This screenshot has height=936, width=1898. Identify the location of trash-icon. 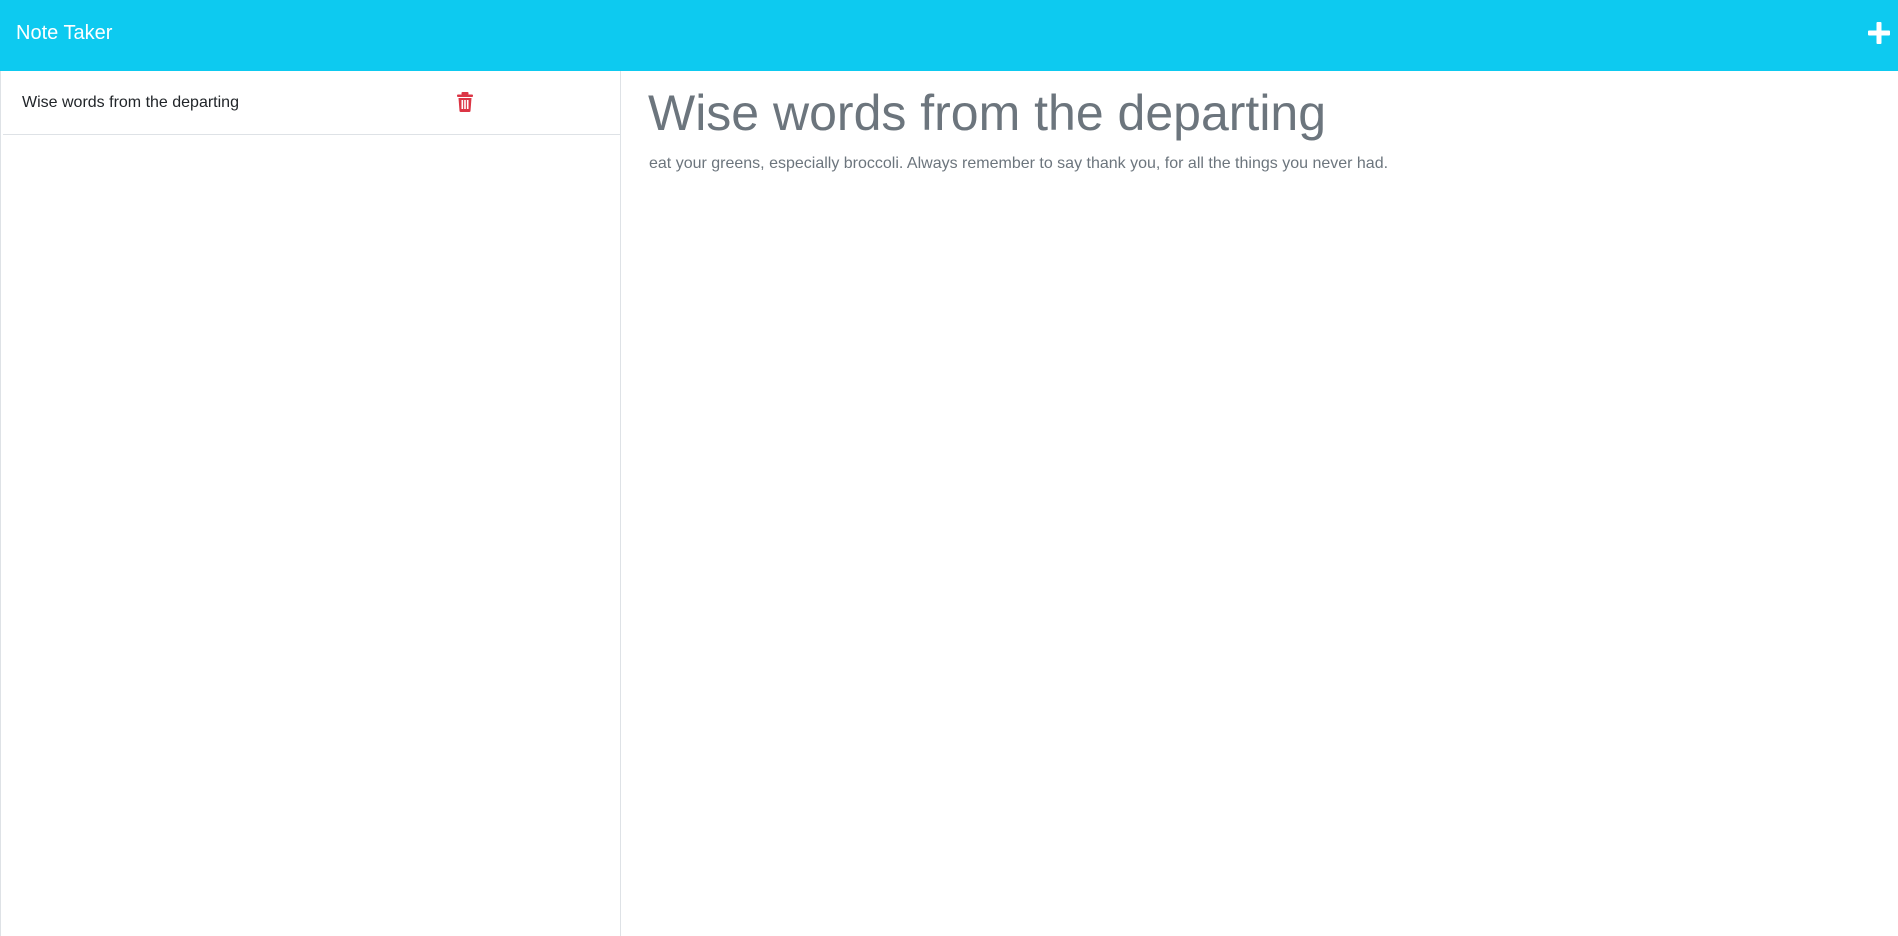
(465, 102).